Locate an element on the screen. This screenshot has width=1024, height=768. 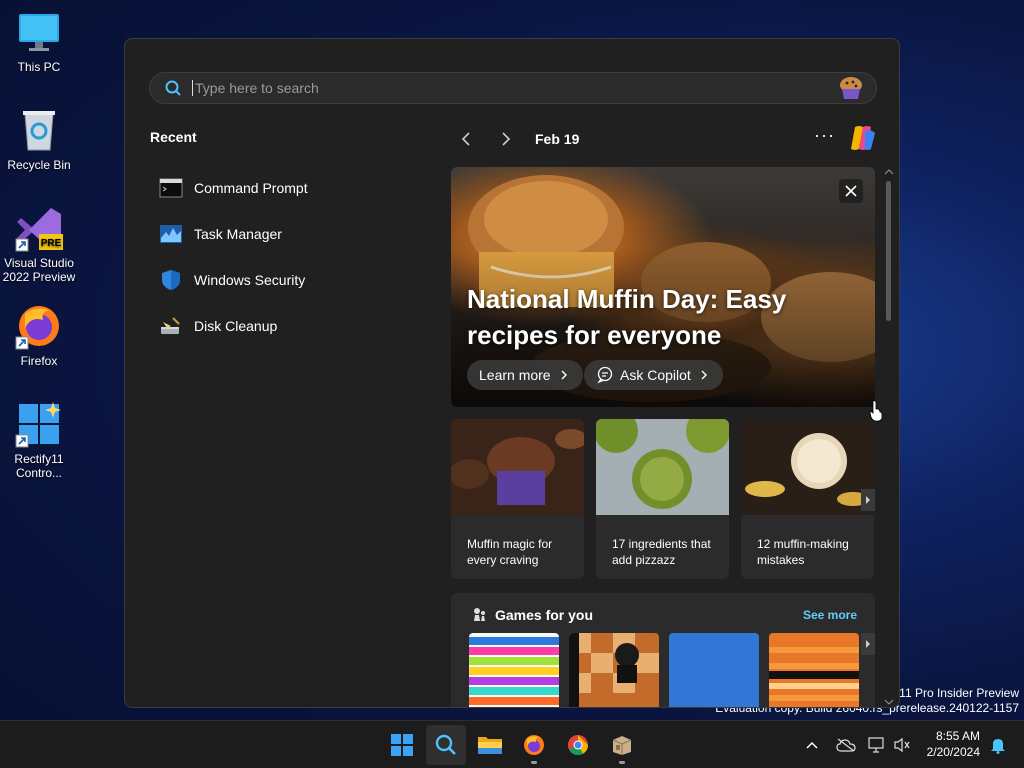
game-tiles is located at coordinates (664, 670).